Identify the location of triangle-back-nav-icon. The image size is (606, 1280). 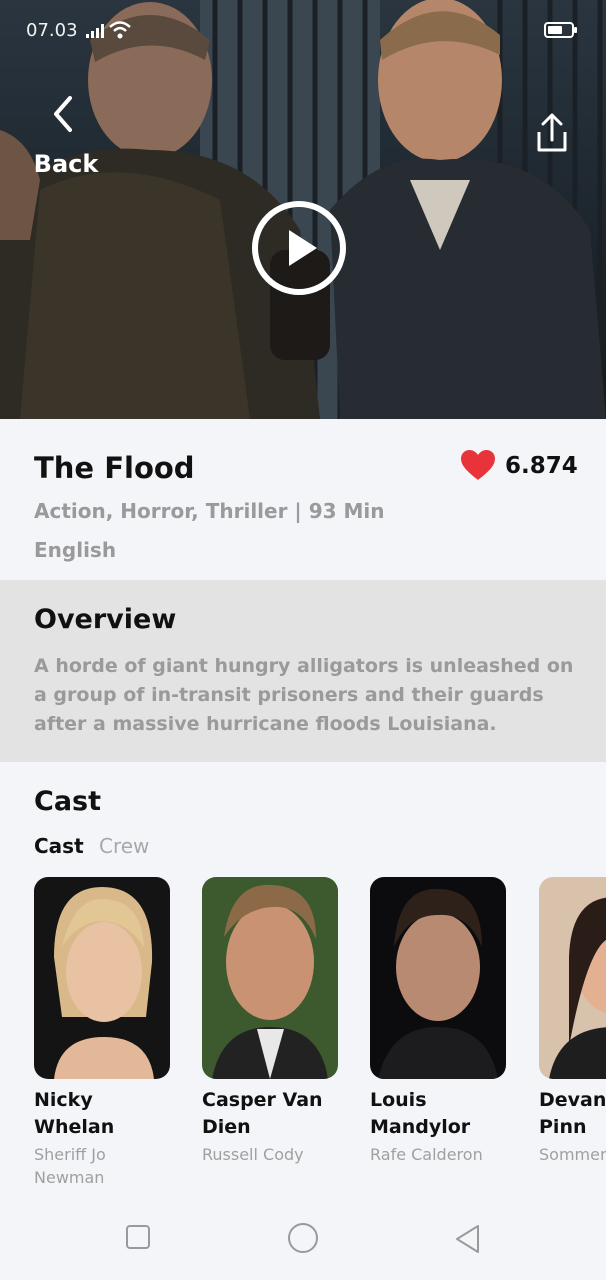
(468, 1239).